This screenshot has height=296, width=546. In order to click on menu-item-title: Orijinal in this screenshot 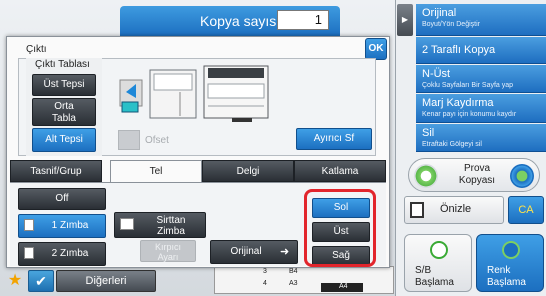, I will do `click(439, 13)`.